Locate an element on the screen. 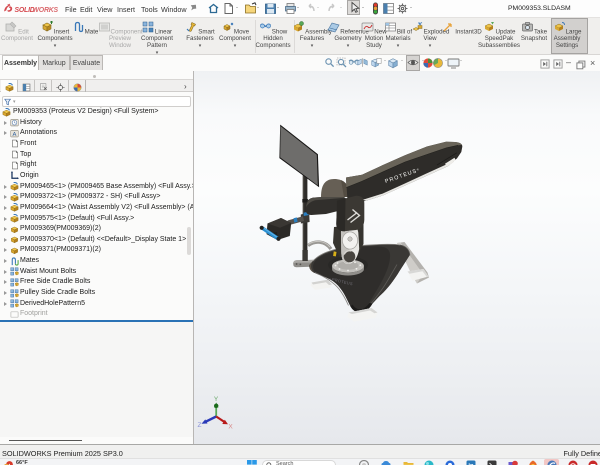 Image resolution: width=600 pixels, height=465 pixels. svg-text: Y is located at coordinates (216, 399).